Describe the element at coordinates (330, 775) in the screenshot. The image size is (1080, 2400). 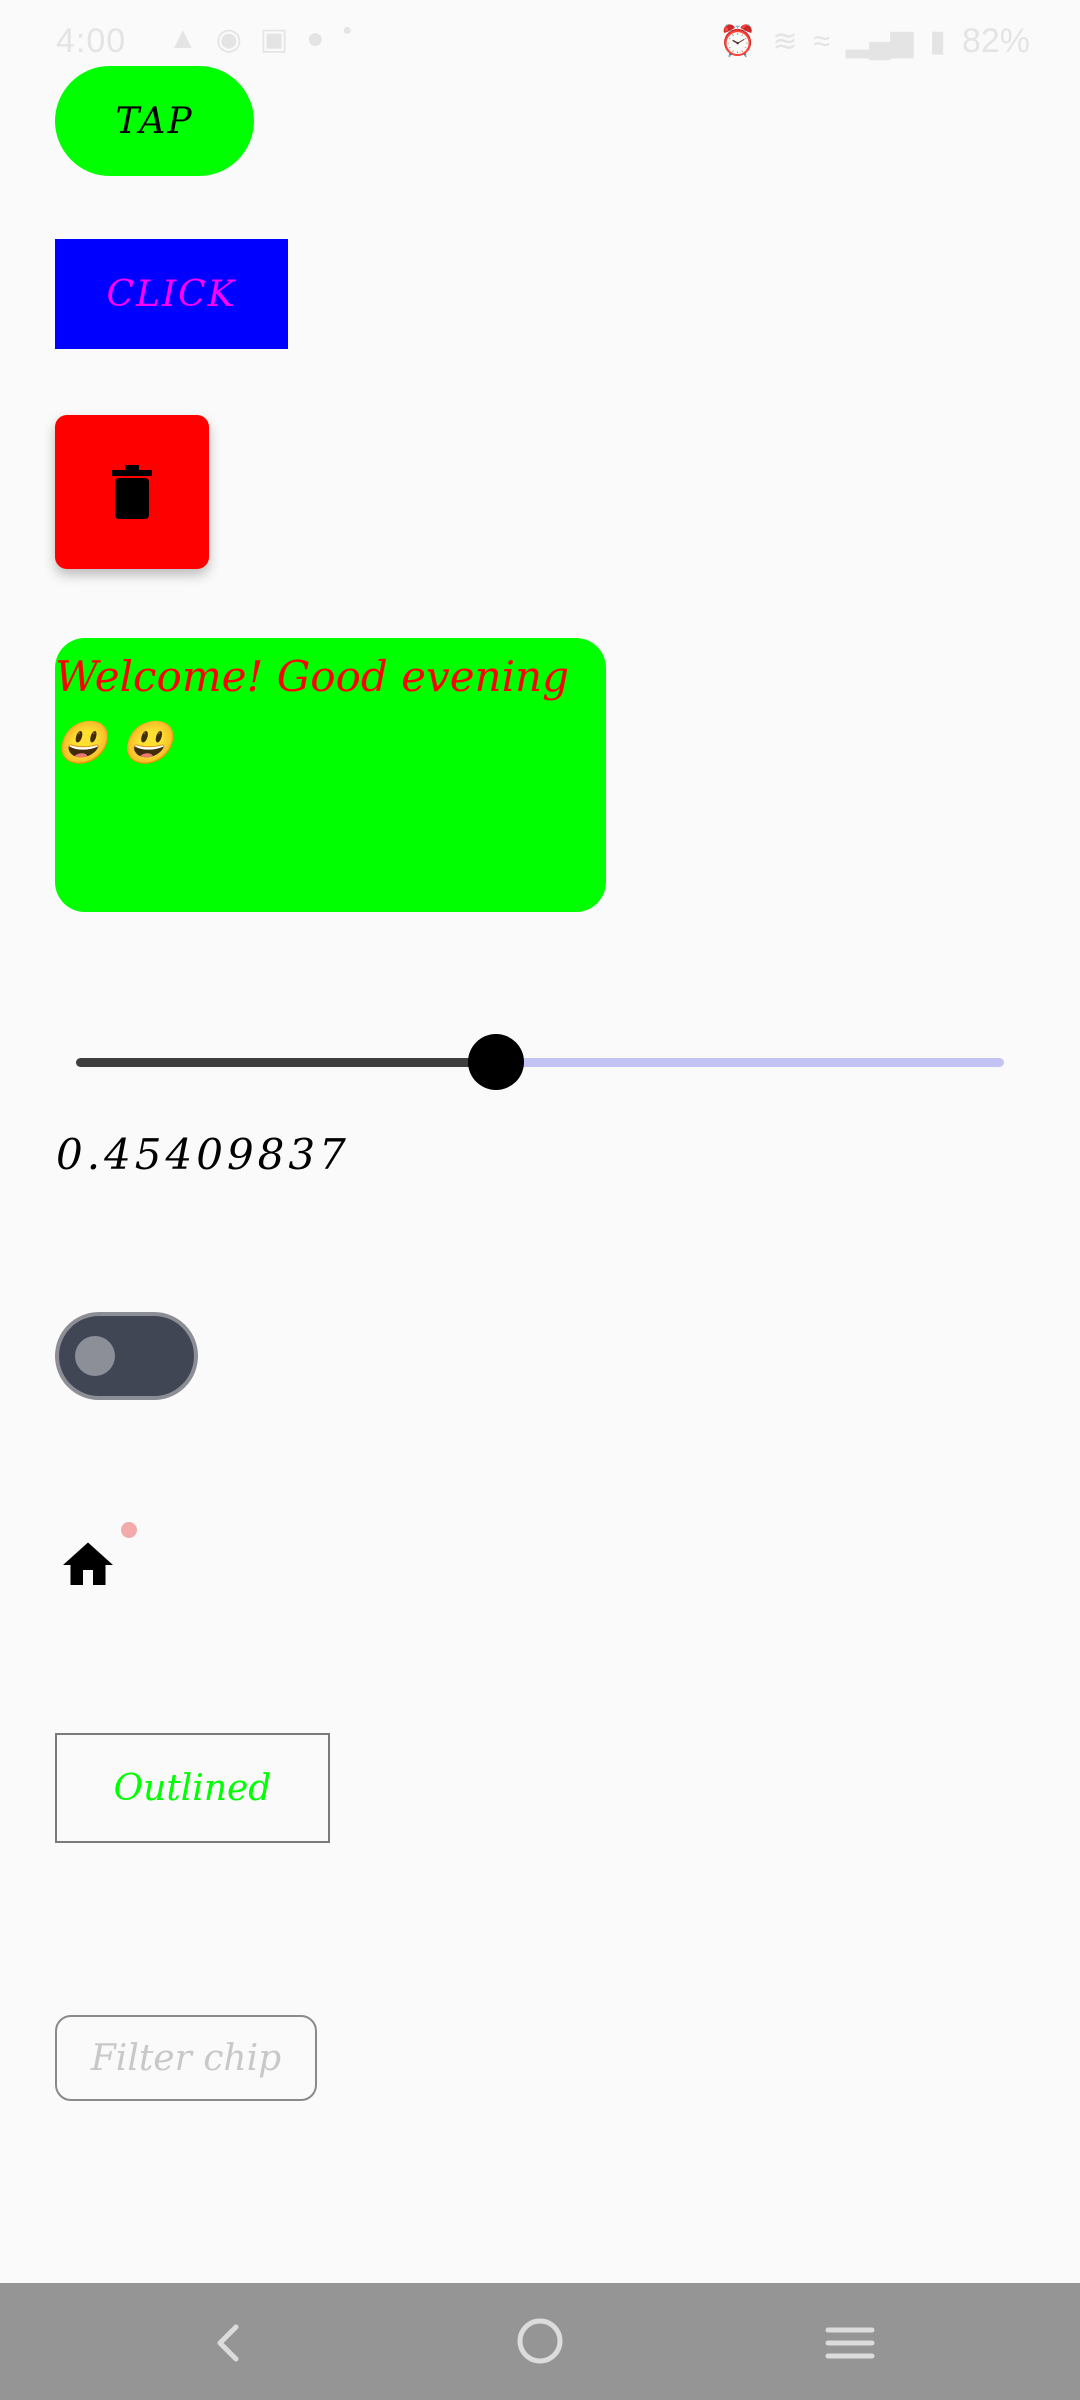
I see `welcome-card: Welcome! Good evening 😃 😃` at that location.